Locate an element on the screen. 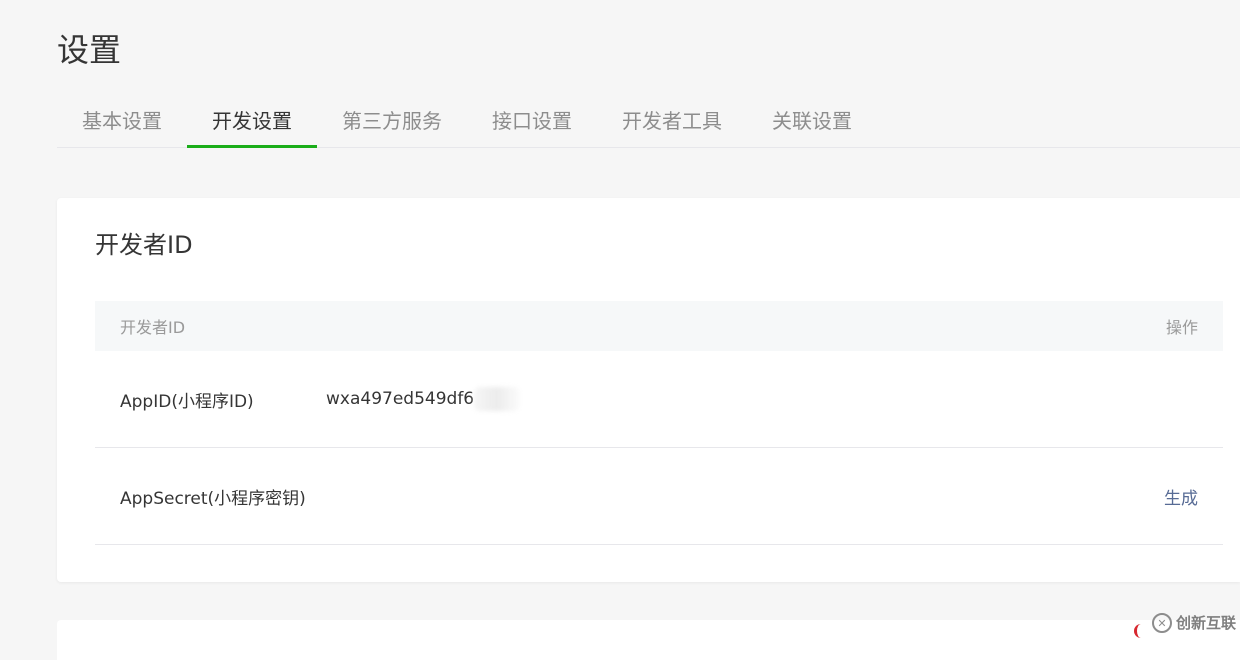 This screenshot has width=1240, height=660. page-title: 设置 is located at coordinates (89, 50).